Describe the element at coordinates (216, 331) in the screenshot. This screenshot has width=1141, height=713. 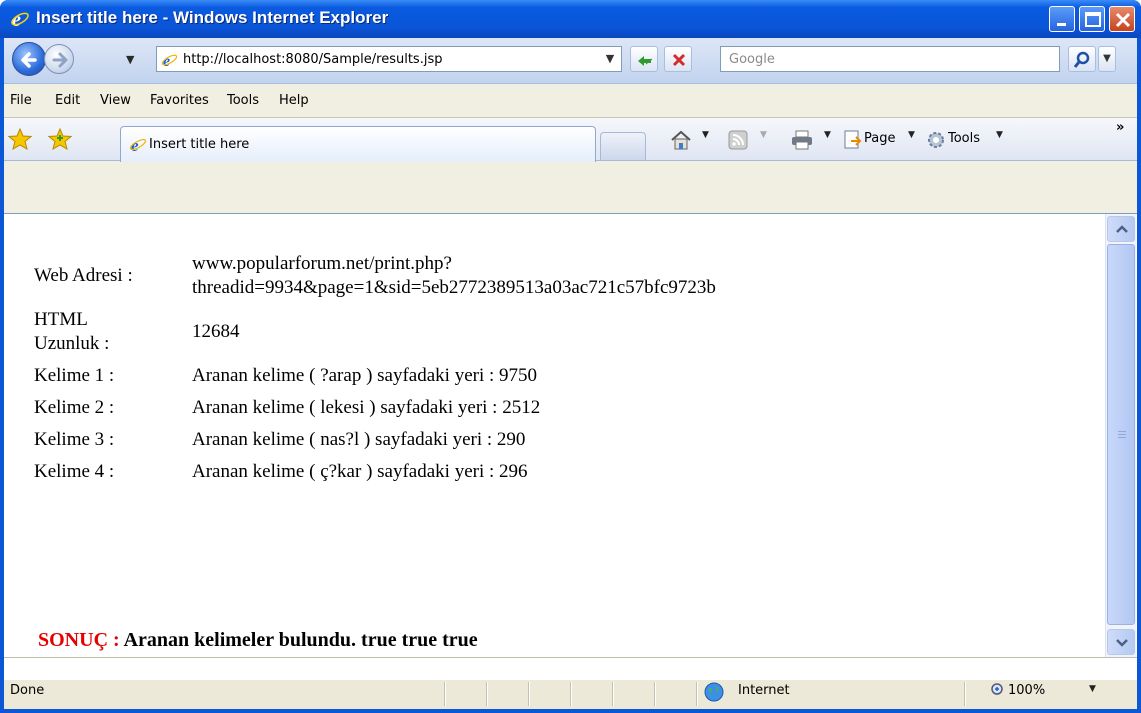
I see `row-value: 12684` at that location.